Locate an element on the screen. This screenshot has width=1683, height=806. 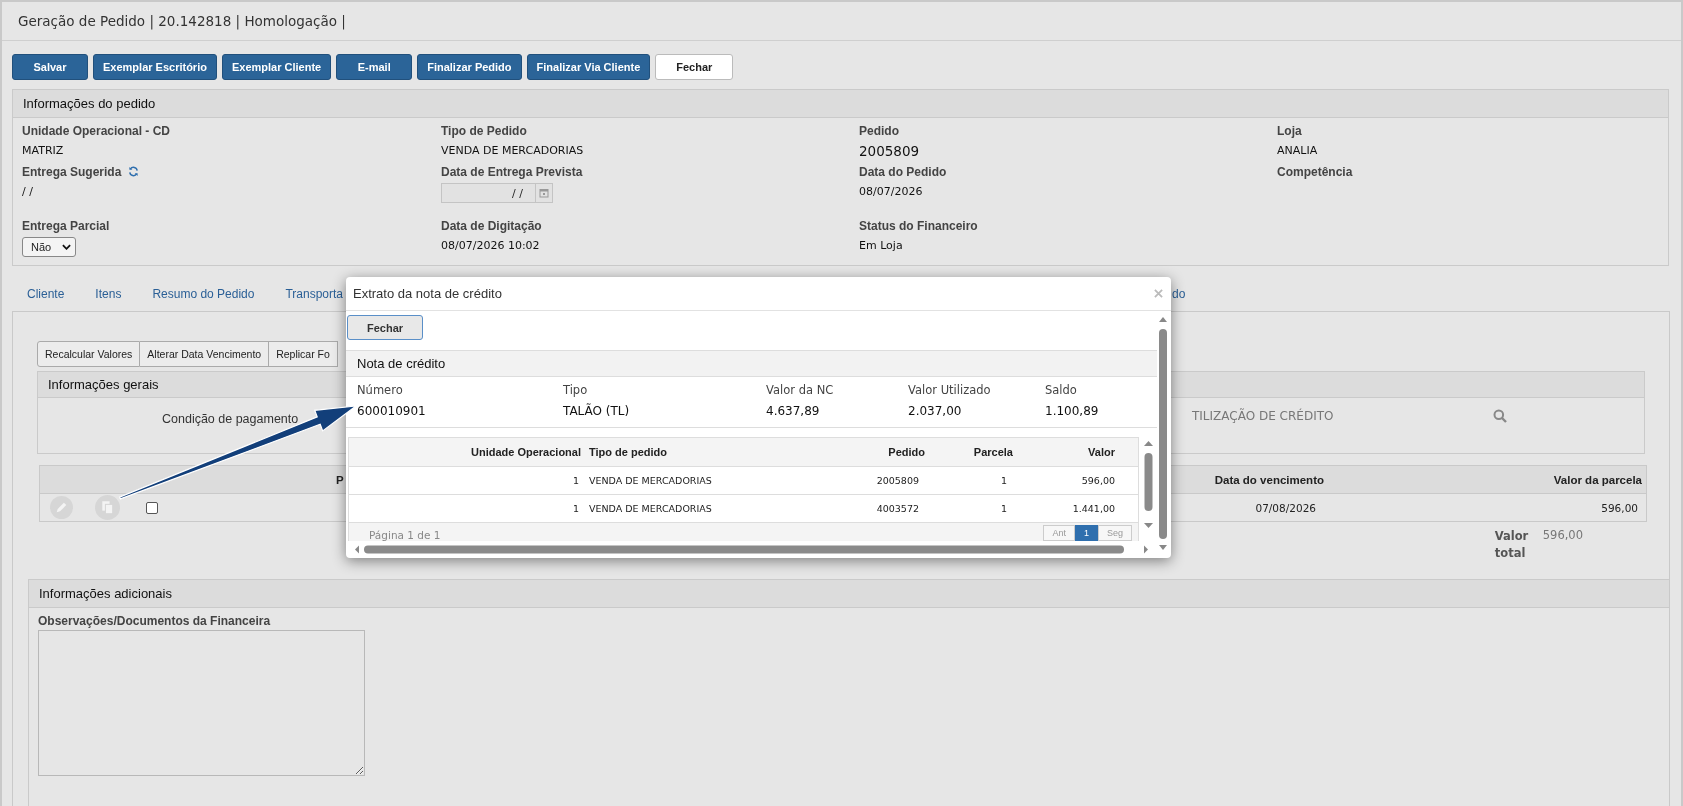
field-label: Tipo is located at coordinates (575, 390).